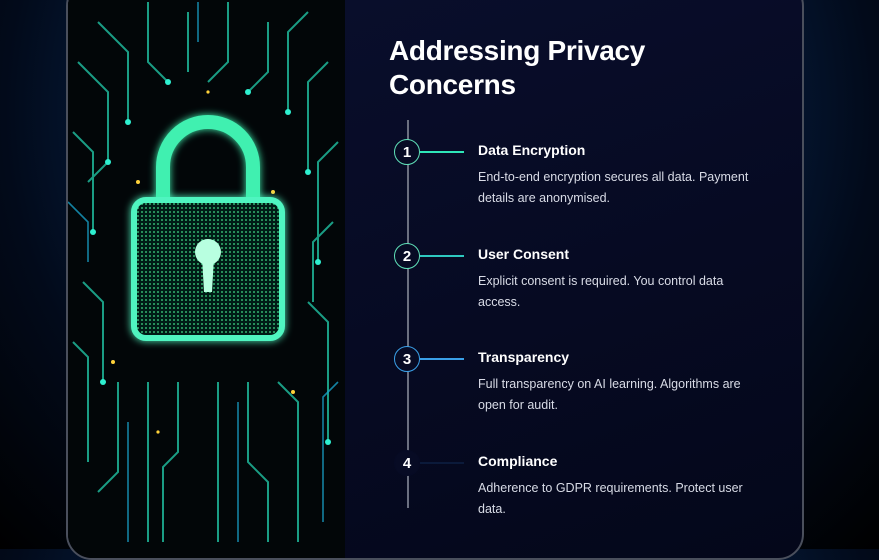  I want to click on step-title: User Consent, so click(524, 254).